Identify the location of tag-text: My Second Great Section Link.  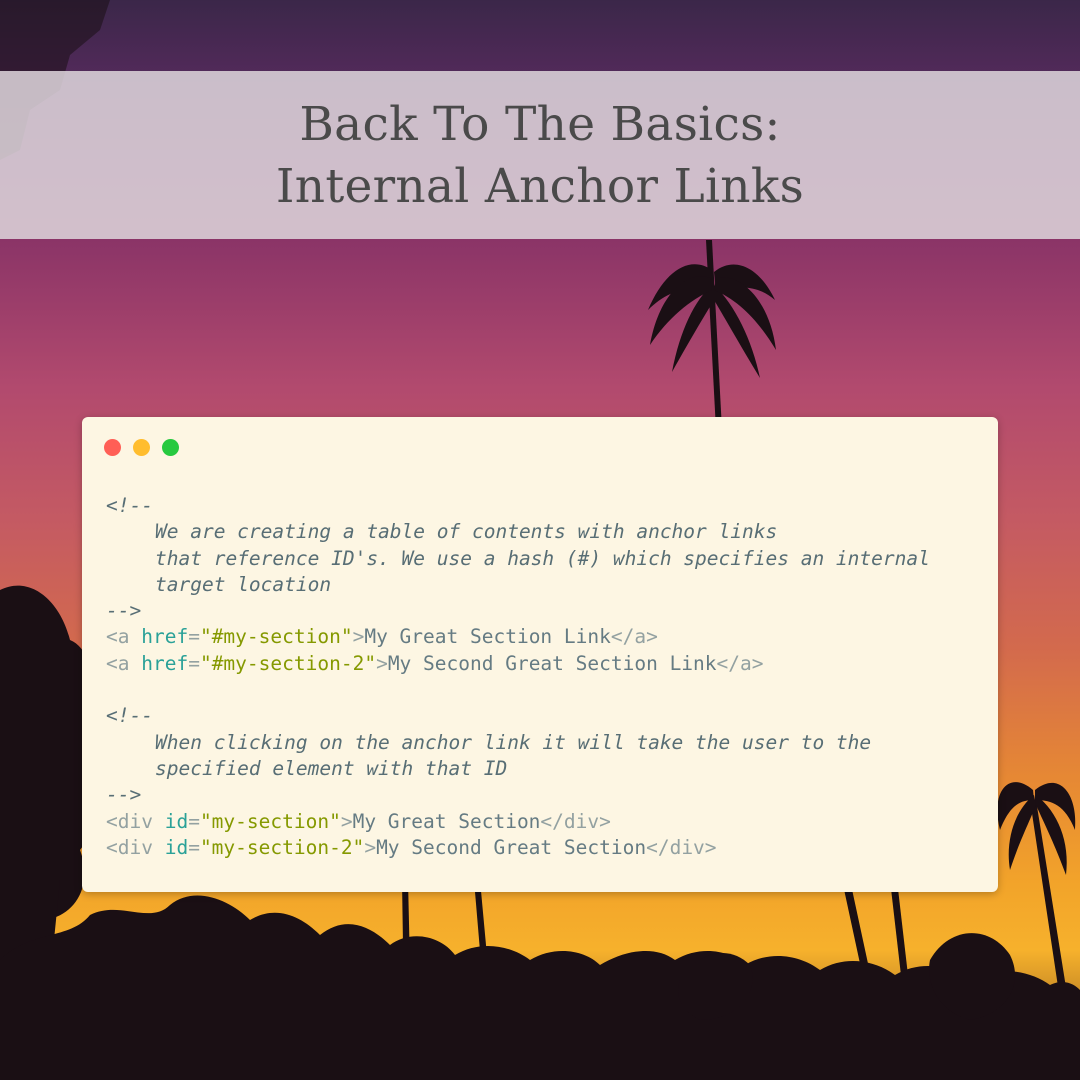
(552, 663).